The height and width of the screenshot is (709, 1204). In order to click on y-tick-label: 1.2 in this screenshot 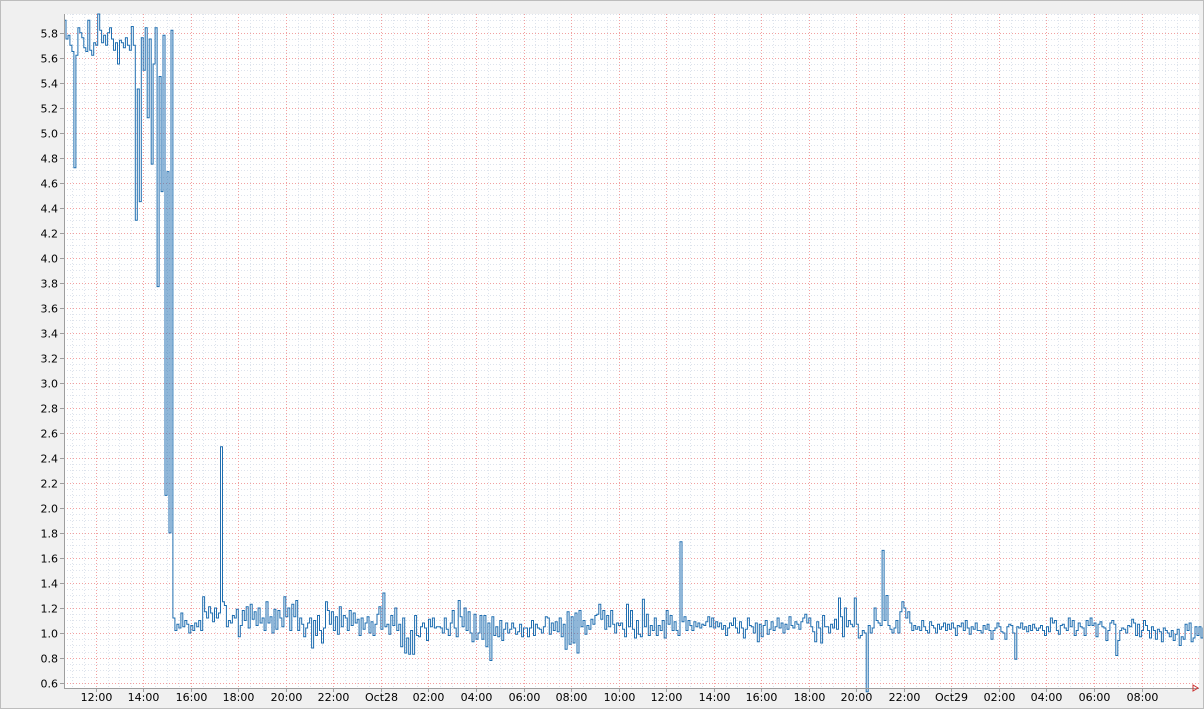, I will do `click(50, 609)`.